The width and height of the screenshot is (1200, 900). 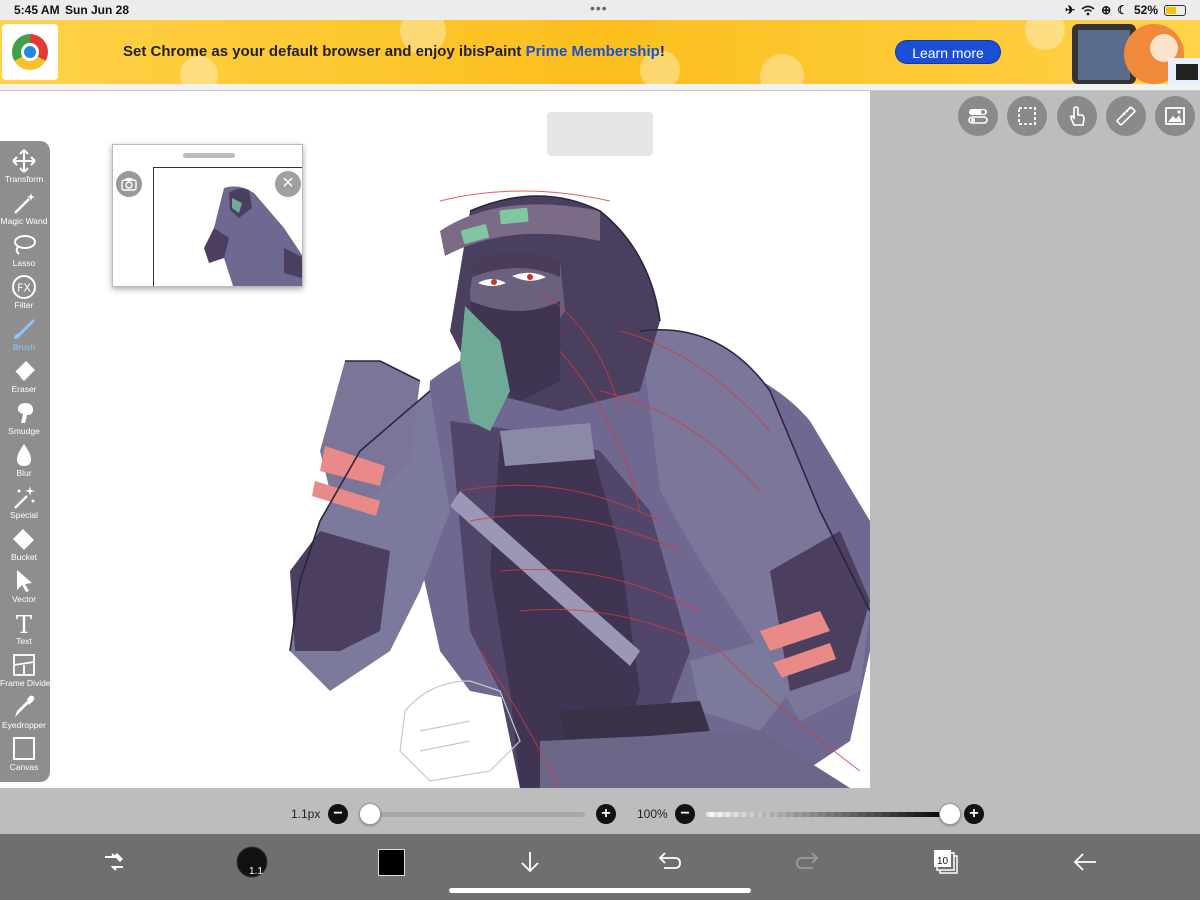 I want to click on tool-vector: Vector, so click(x=24, y=584).